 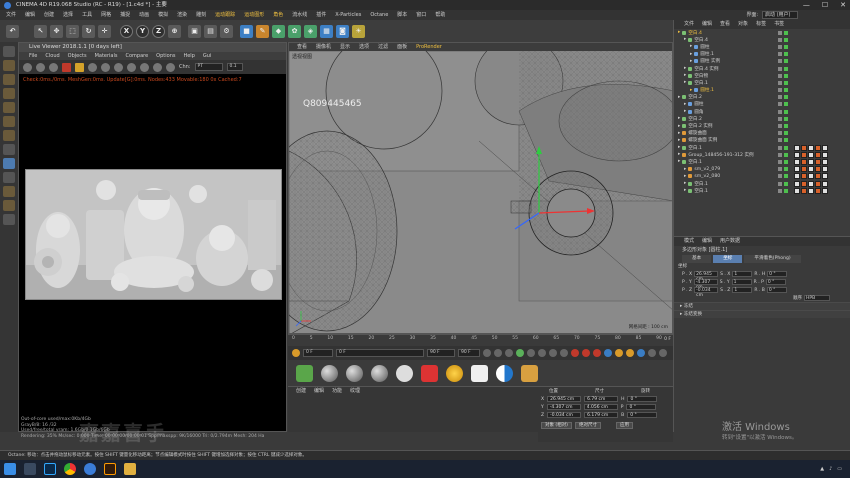 What do you see at coordinates (72, 31) in the screenshot?
I see `scale-icon: ⬚` at bounding box center [72, 31].